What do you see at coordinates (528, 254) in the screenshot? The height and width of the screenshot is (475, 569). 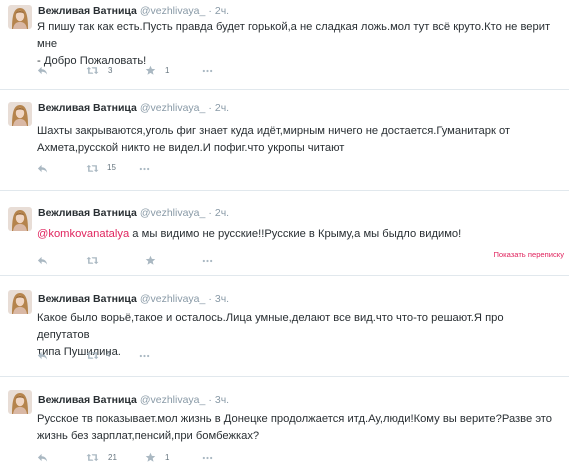 I see `show-conversation-link: Показать переписку` at bounding box center [528, 254].